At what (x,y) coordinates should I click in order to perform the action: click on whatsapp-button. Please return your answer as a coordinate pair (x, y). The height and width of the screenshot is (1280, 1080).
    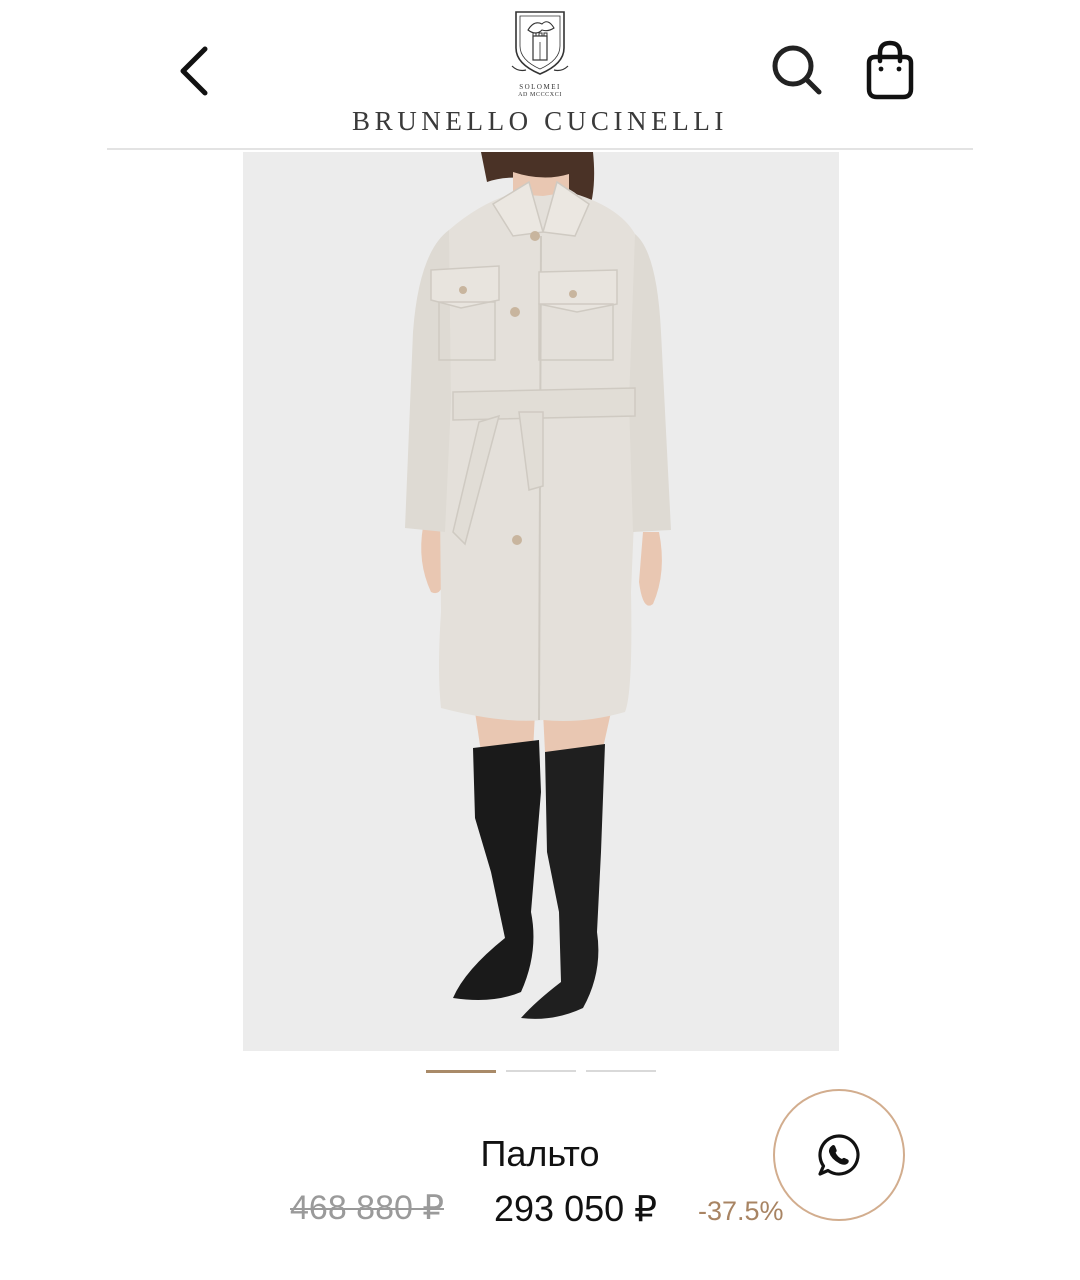
    Looking at the image, I should click on (839, 1155).